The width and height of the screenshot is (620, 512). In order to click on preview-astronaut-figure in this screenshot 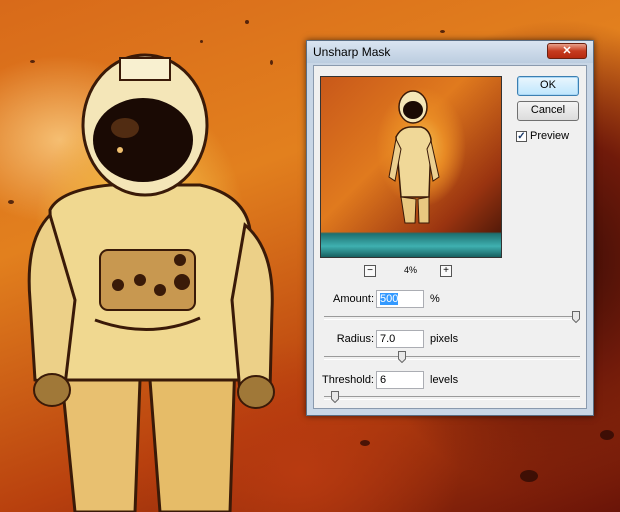, I will do `click(414, 157)`.